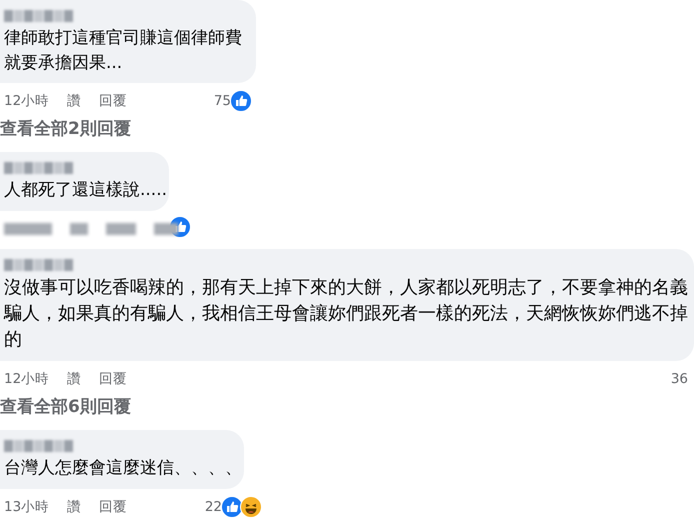 This screenshot has width=694, height=532. What do you see at coordinates (347, 126) in the screenshot?
I see `view-replies-link: 查看全部2則回覆` at bounding box center [347, 126].